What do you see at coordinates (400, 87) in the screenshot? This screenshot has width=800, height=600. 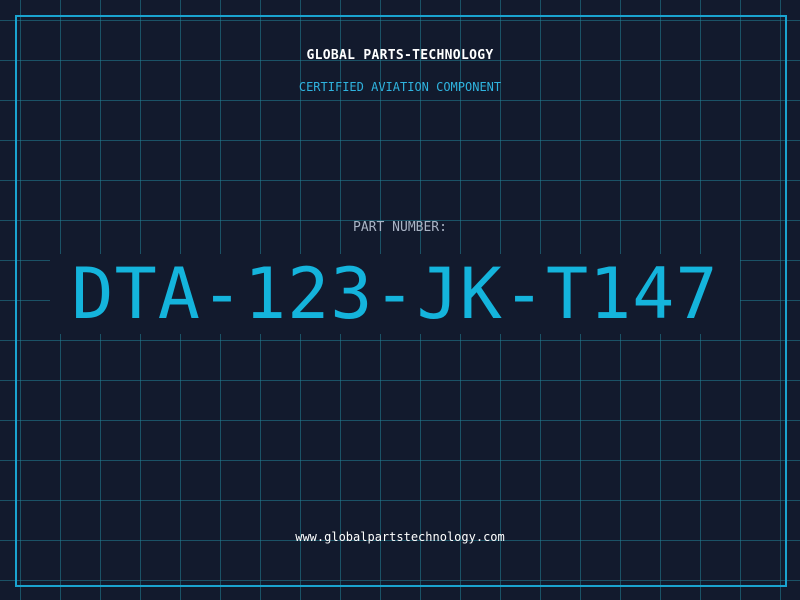 I see `certification-subtitle: CERTIFIED AVIATION COMPONENT` at bounding box center [400, 87].